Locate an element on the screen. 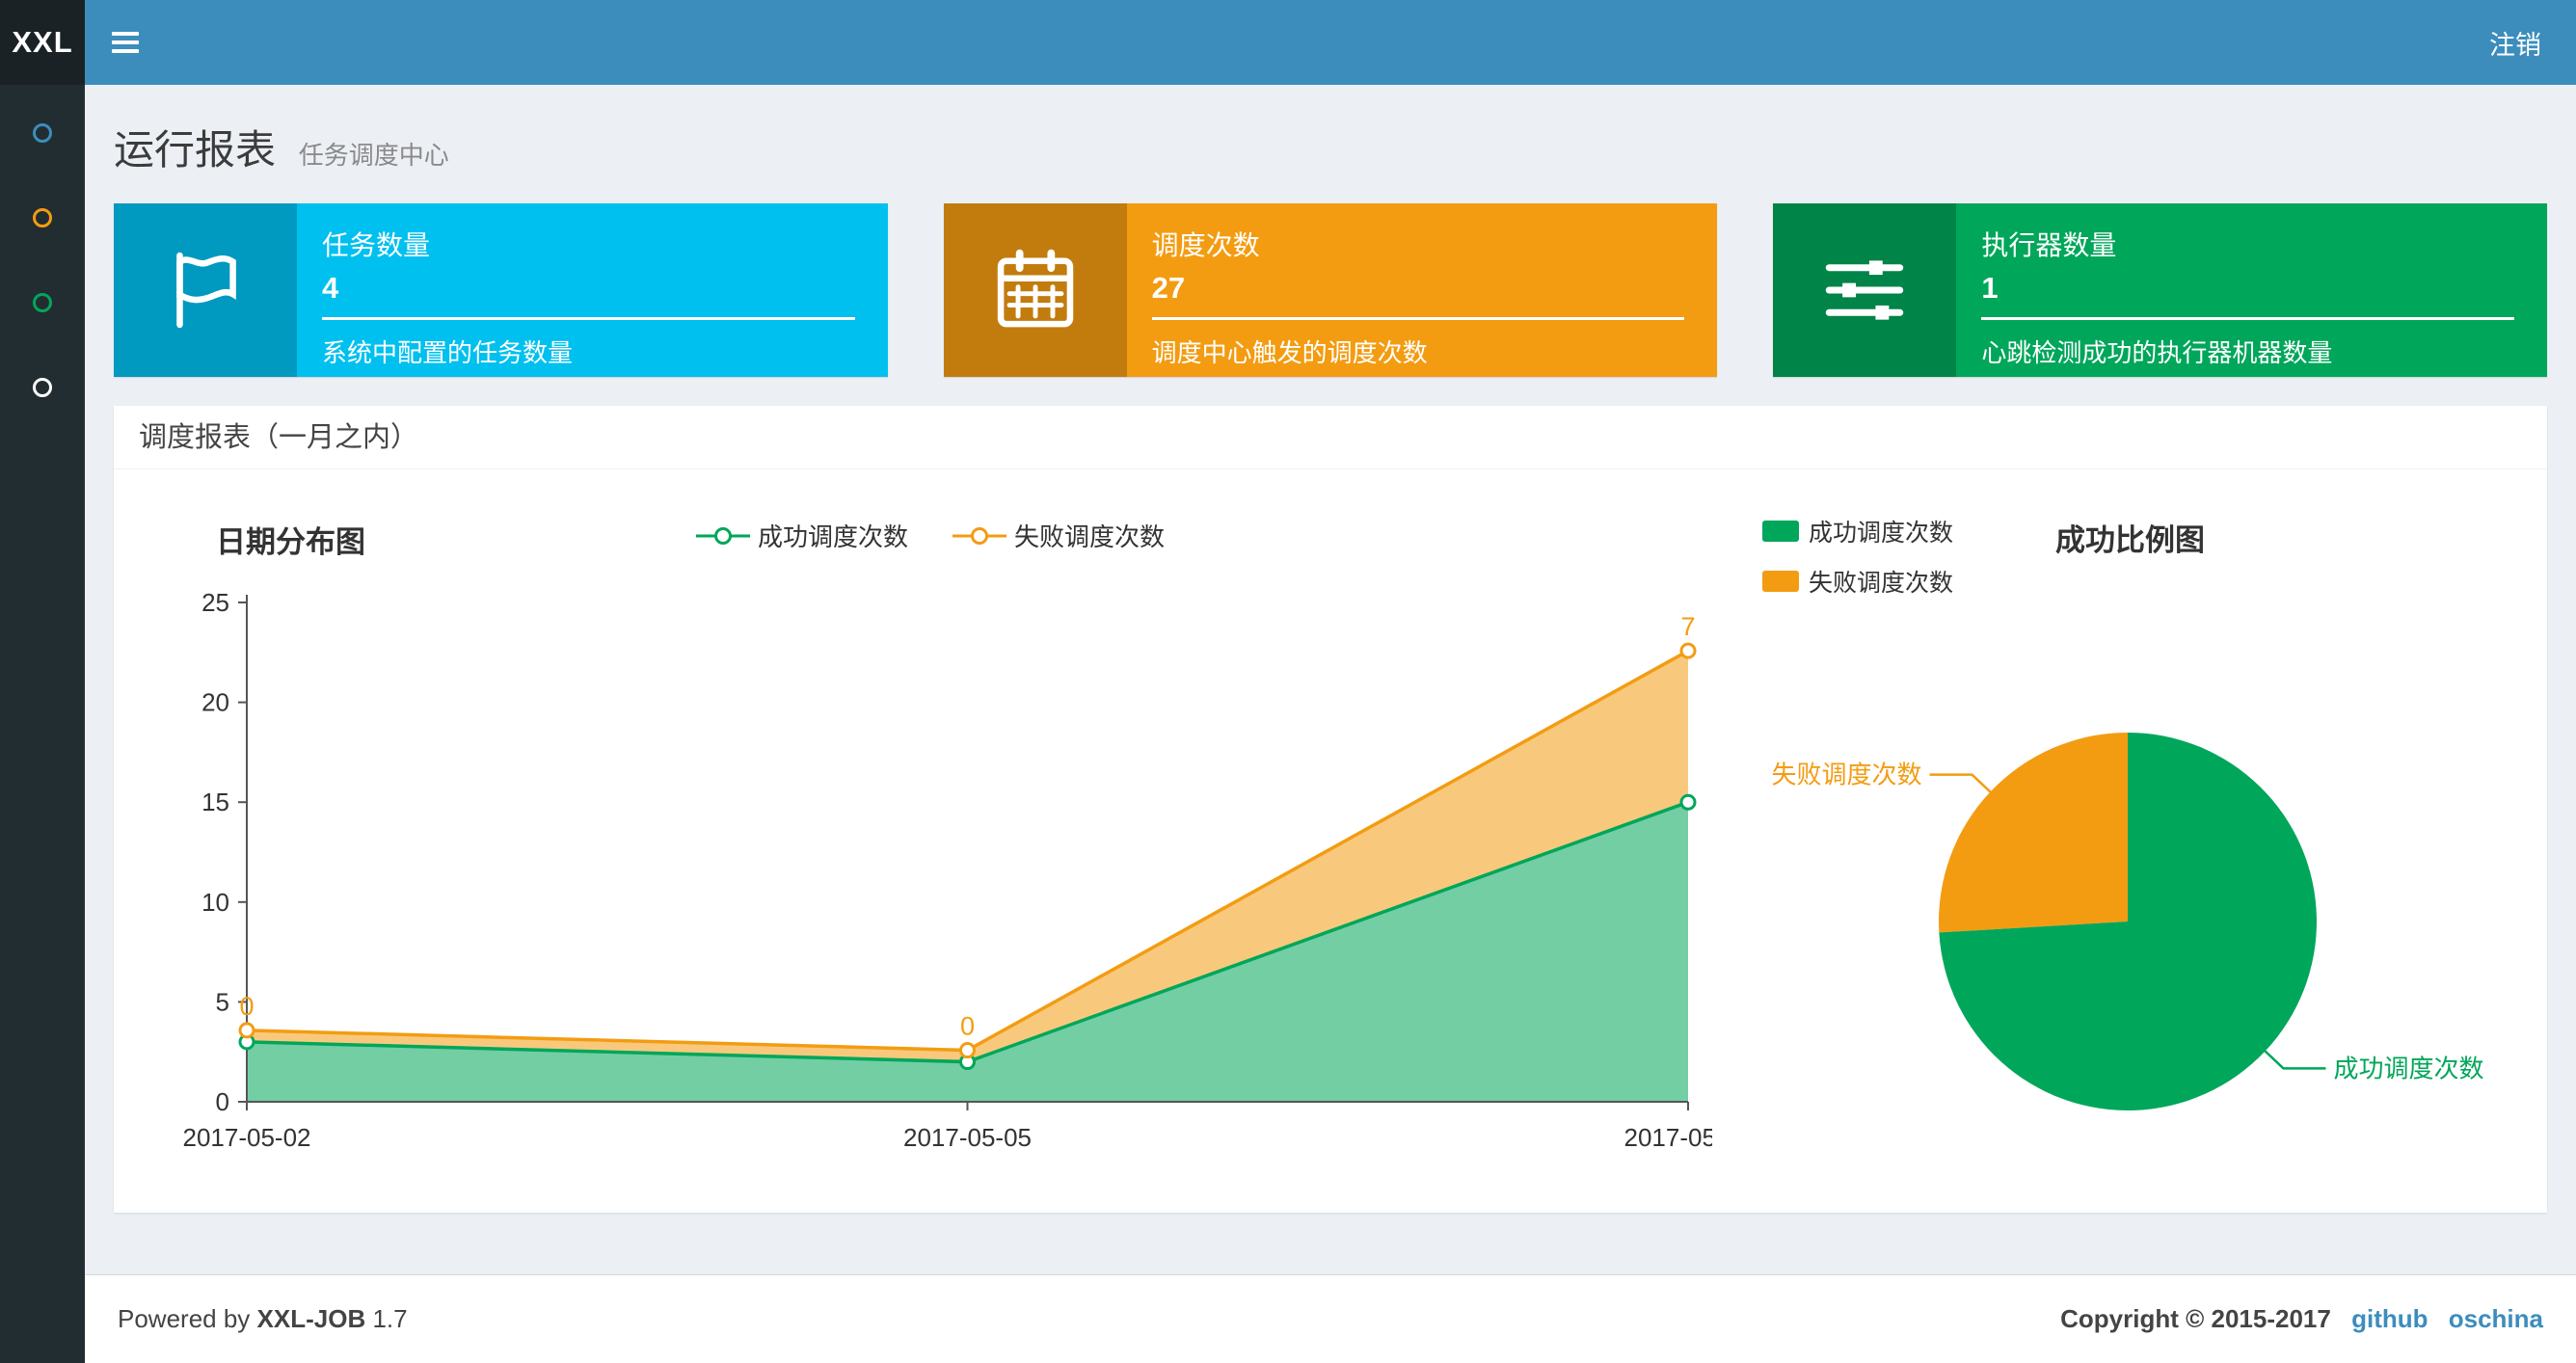 This screenshot has width=2576, height=1363. svg-text: 成功调度次数 is located at coordinates (2408, 1068).